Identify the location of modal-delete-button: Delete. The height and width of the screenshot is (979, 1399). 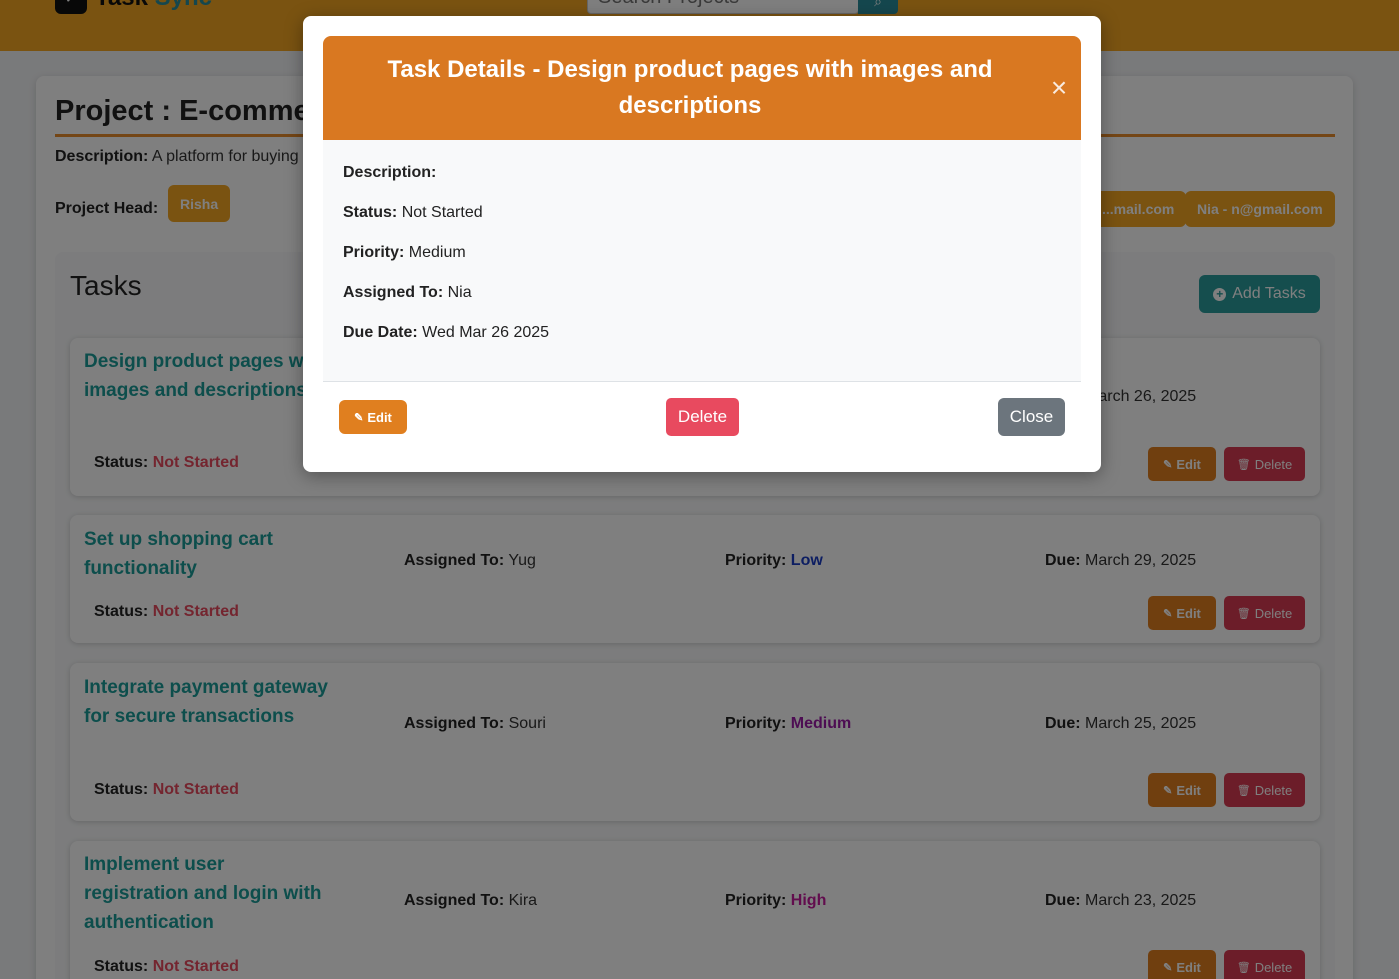
(702, 417).